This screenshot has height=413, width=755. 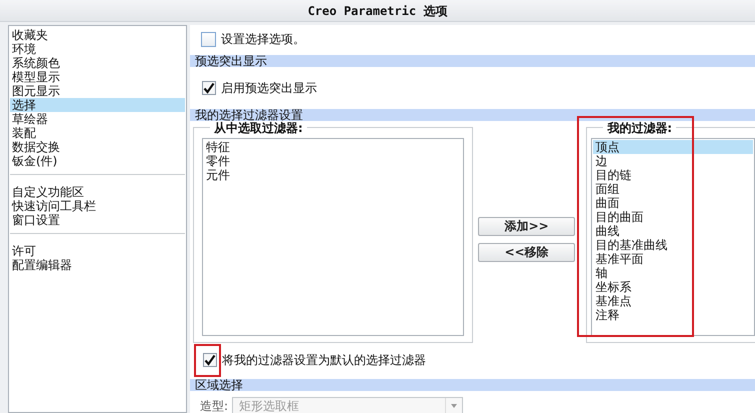 What do you see at coordinates (258, 128) in the screenshot?
I see `group-legend: 从中选取过滤器:` at bounding box center [258, 128].